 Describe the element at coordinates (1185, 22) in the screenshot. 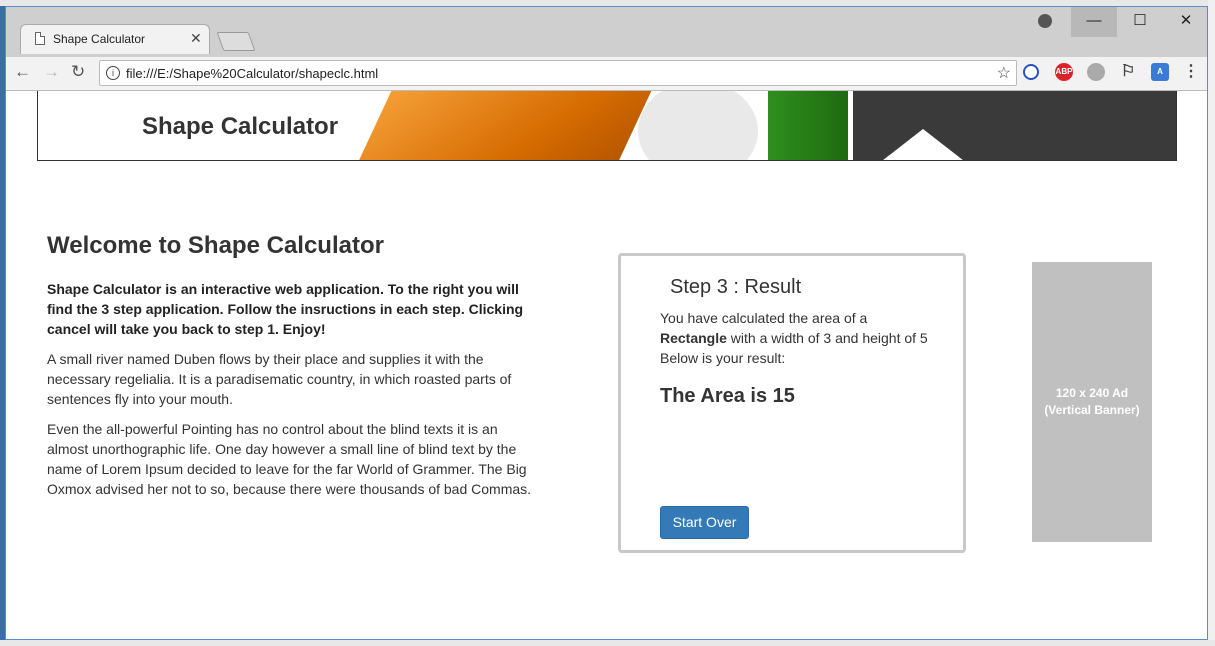

I see `close-window-button: ✕` at that location.